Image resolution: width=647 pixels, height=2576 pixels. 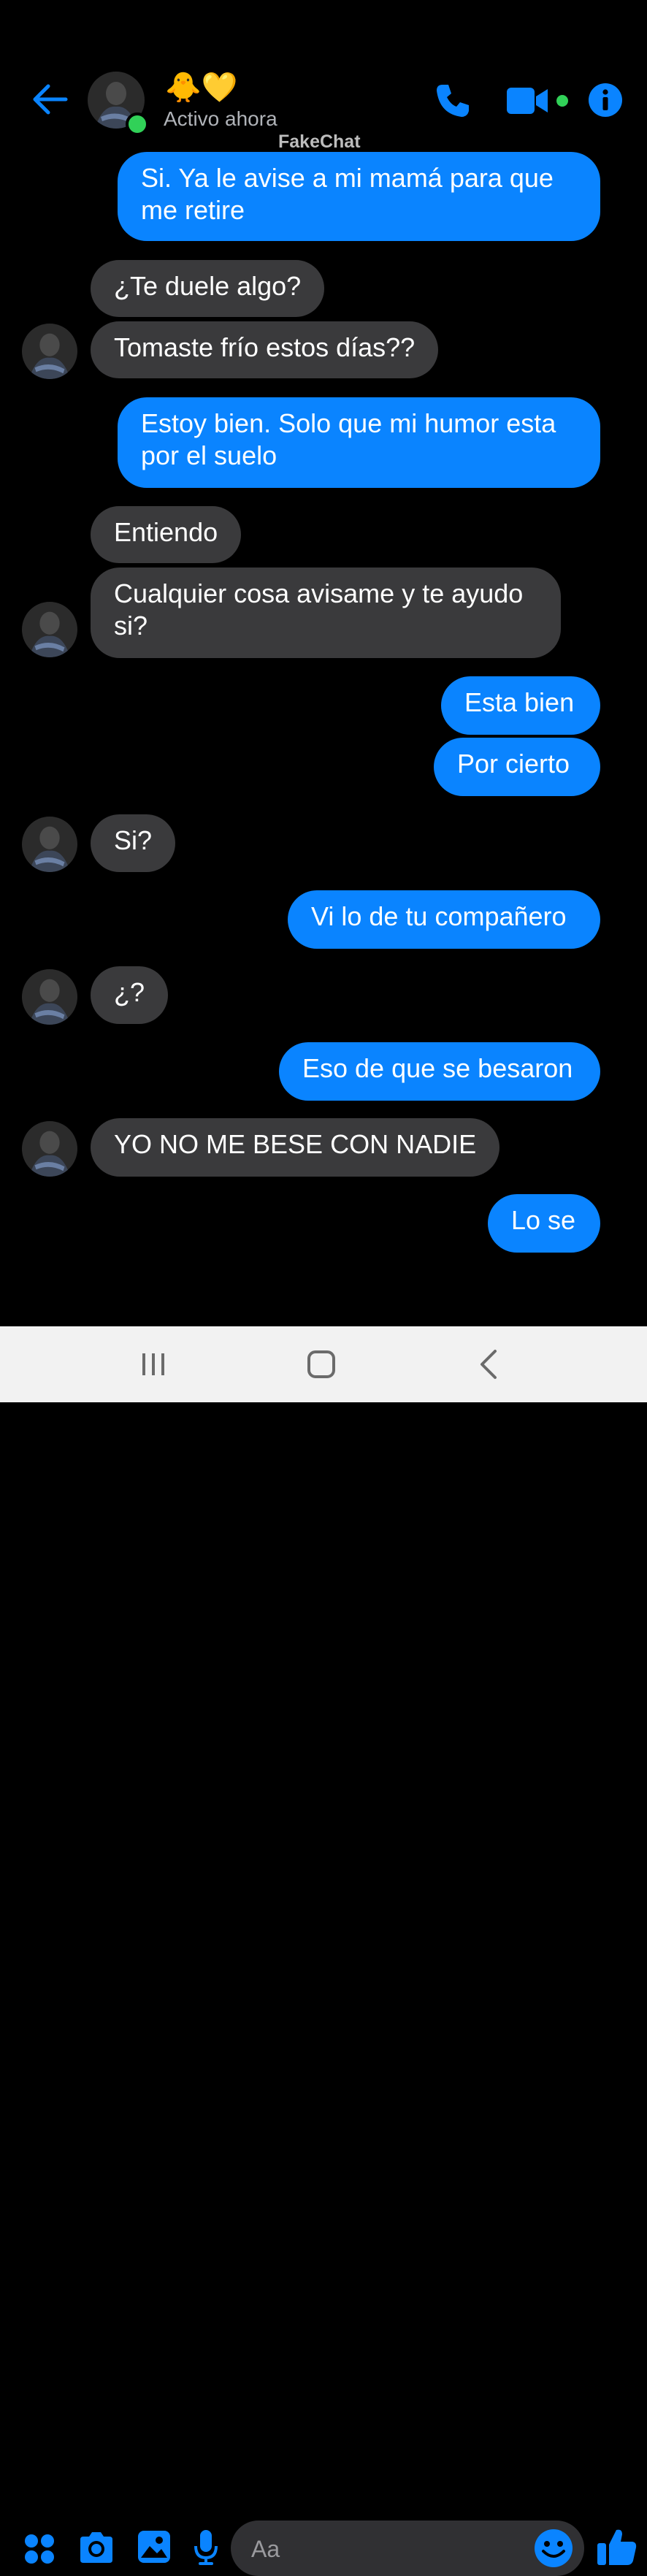 What do you see at coordinates (39, 2549) in the screenshot?
I see `apps-grid-icon` at bounding box center [39, 2549].